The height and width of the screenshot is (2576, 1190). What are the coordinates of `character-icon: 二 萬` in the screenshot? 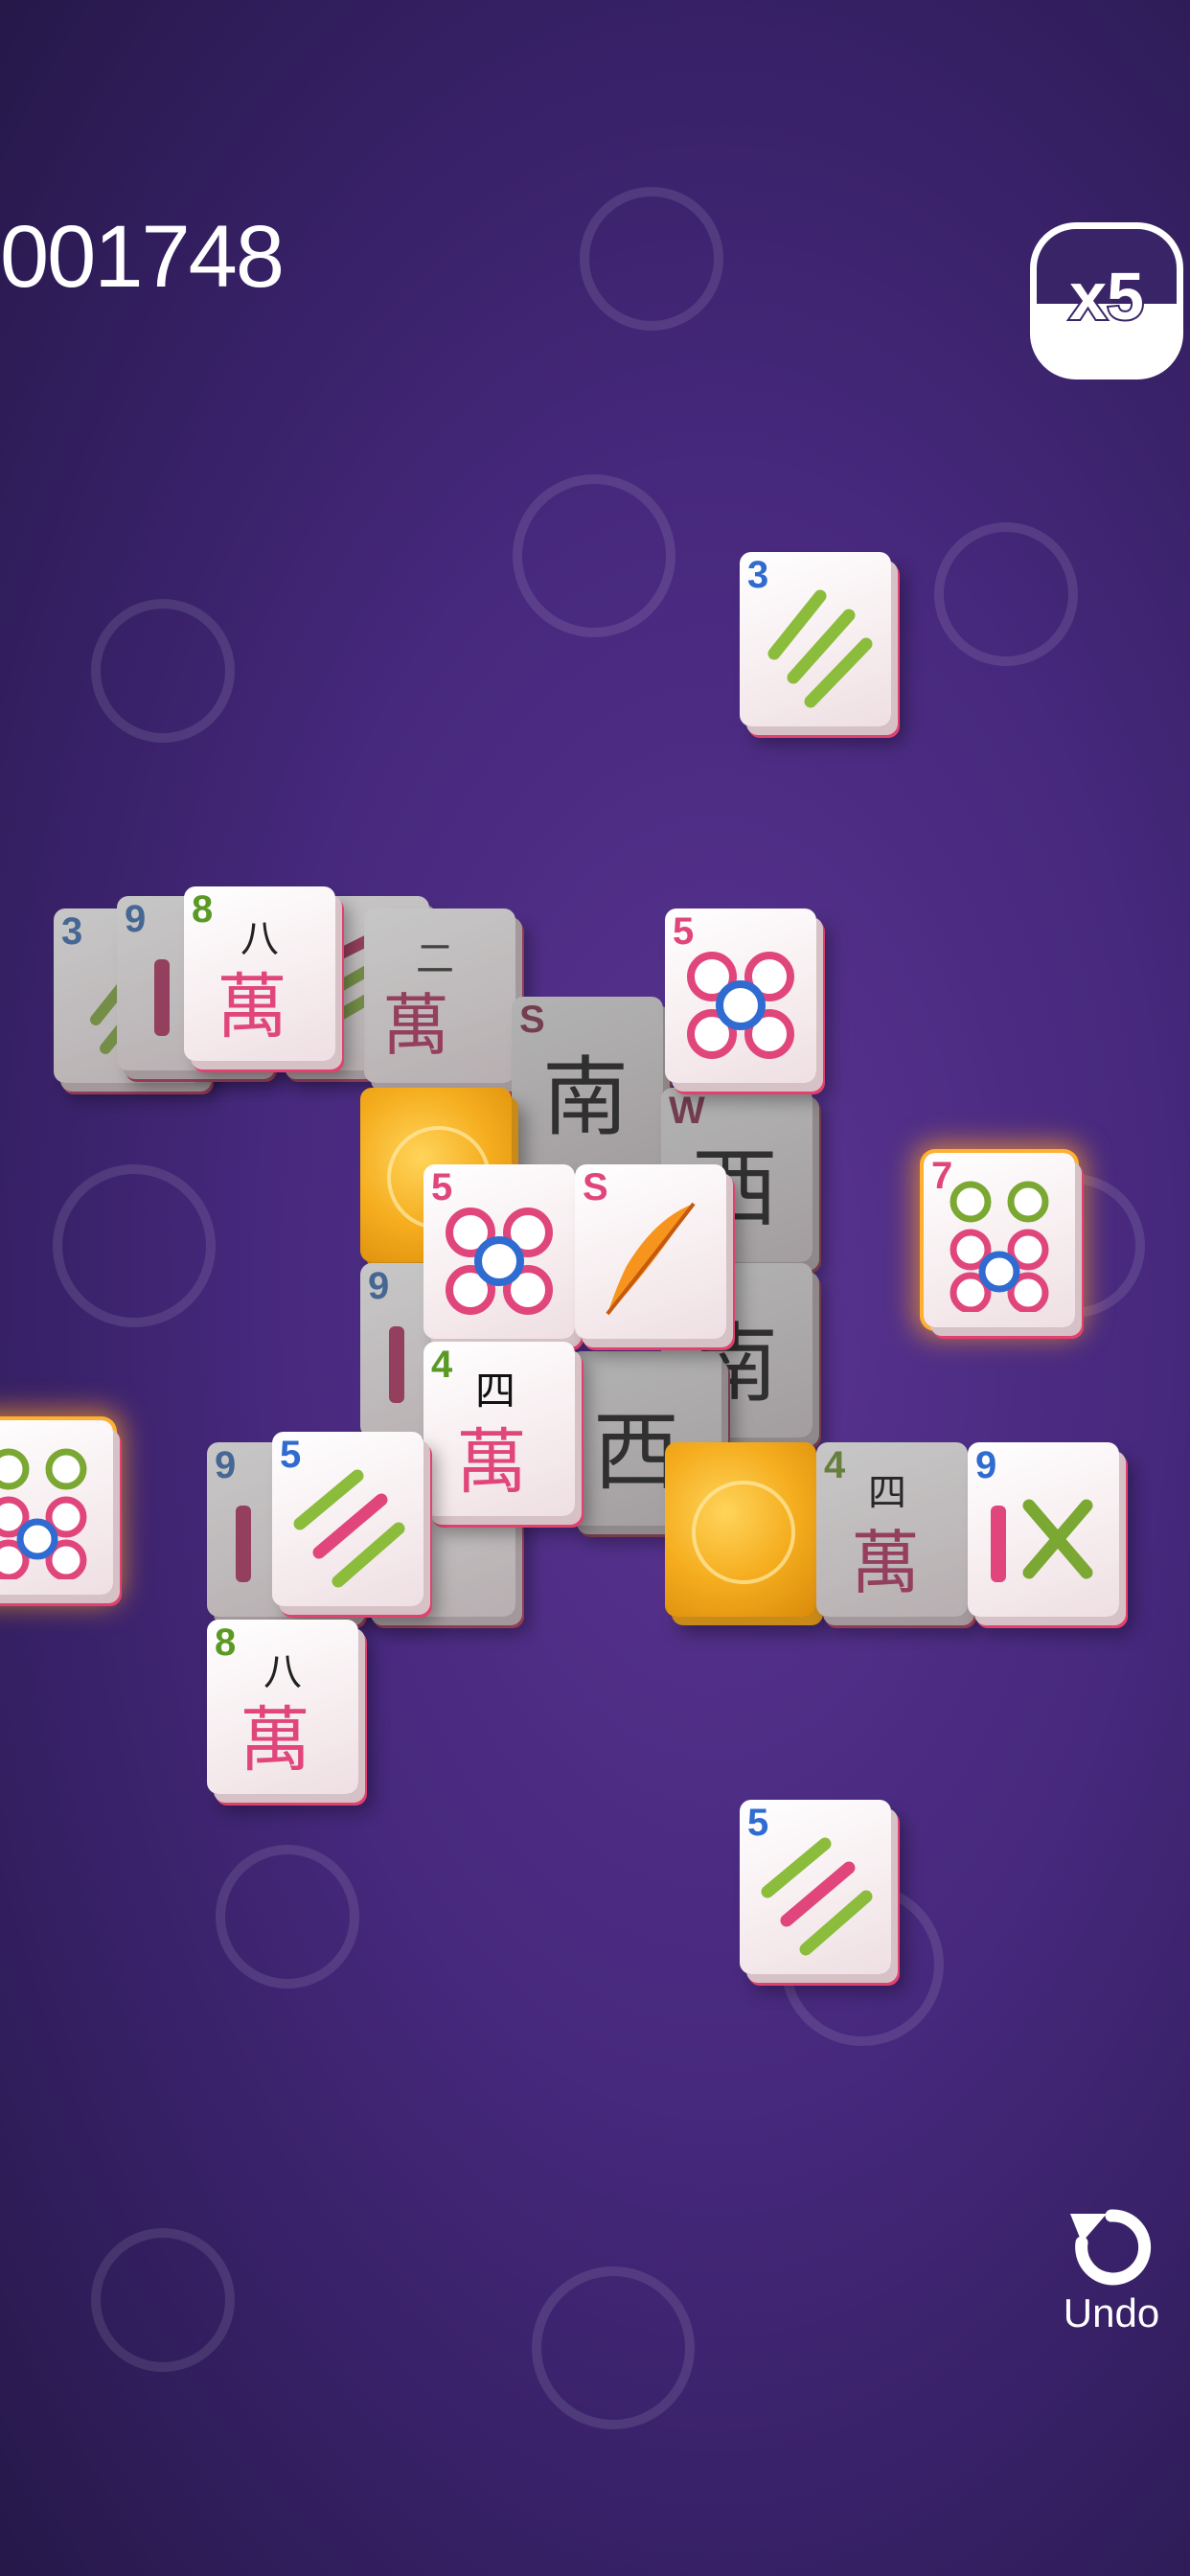 It's located at (418, 1001).